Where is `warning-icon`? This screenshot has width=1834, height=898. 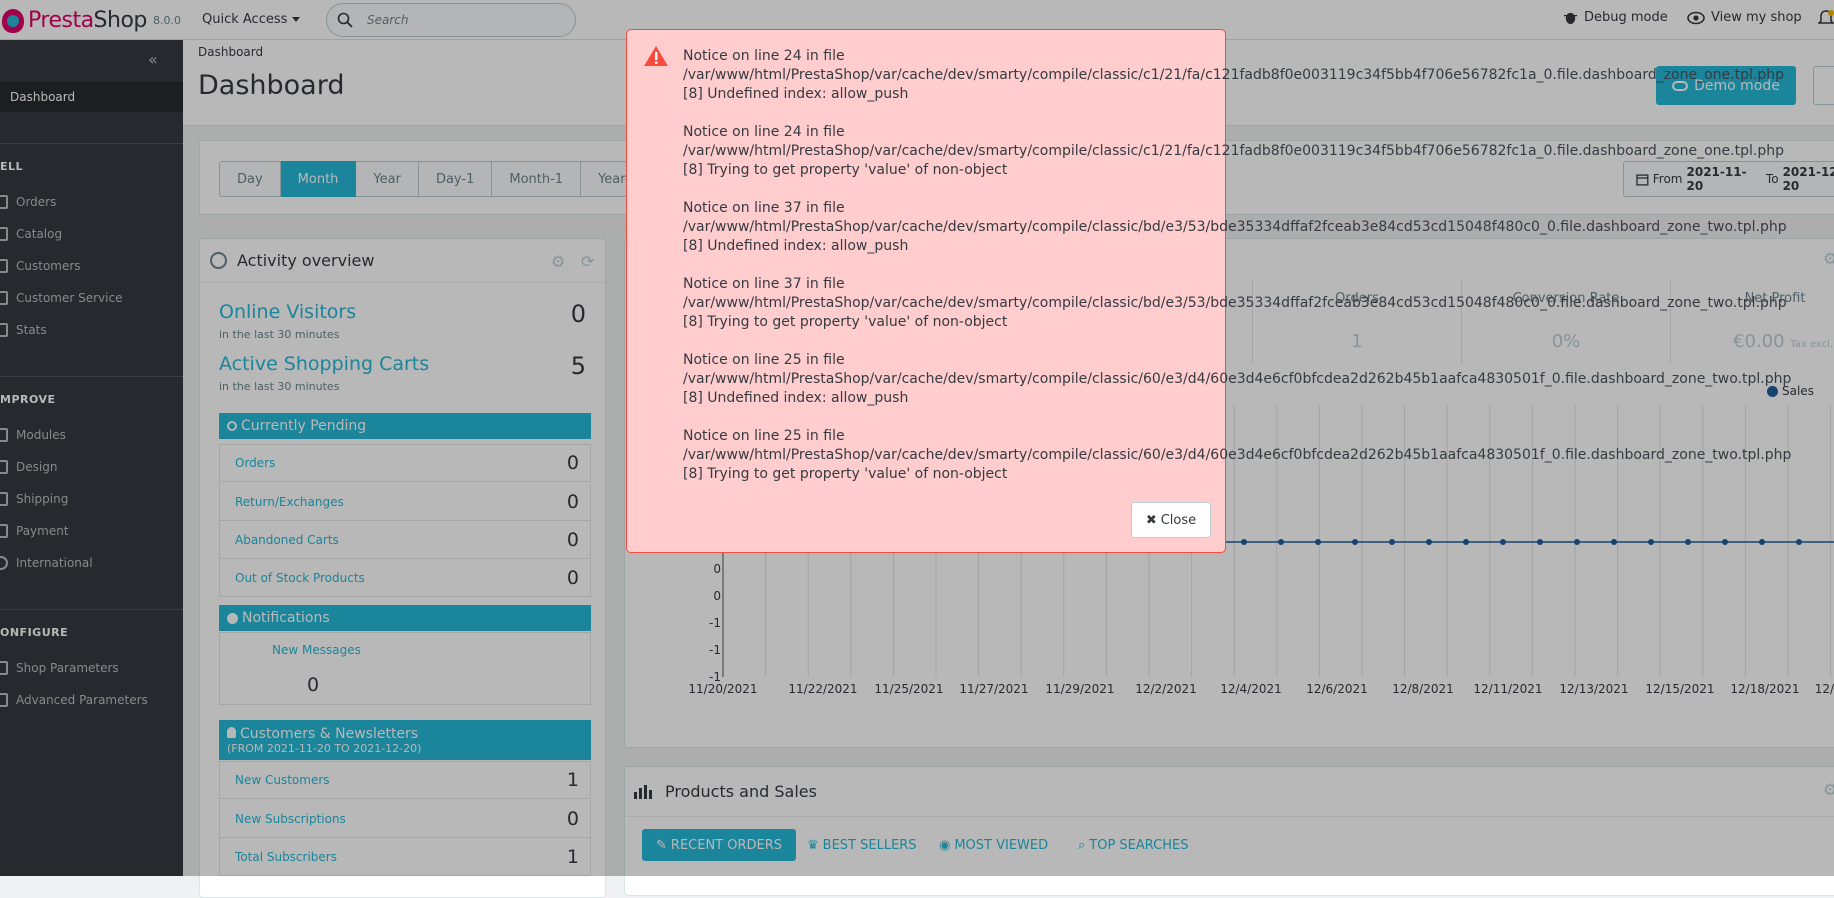 warning-icon is located at coordinates (656, 56).